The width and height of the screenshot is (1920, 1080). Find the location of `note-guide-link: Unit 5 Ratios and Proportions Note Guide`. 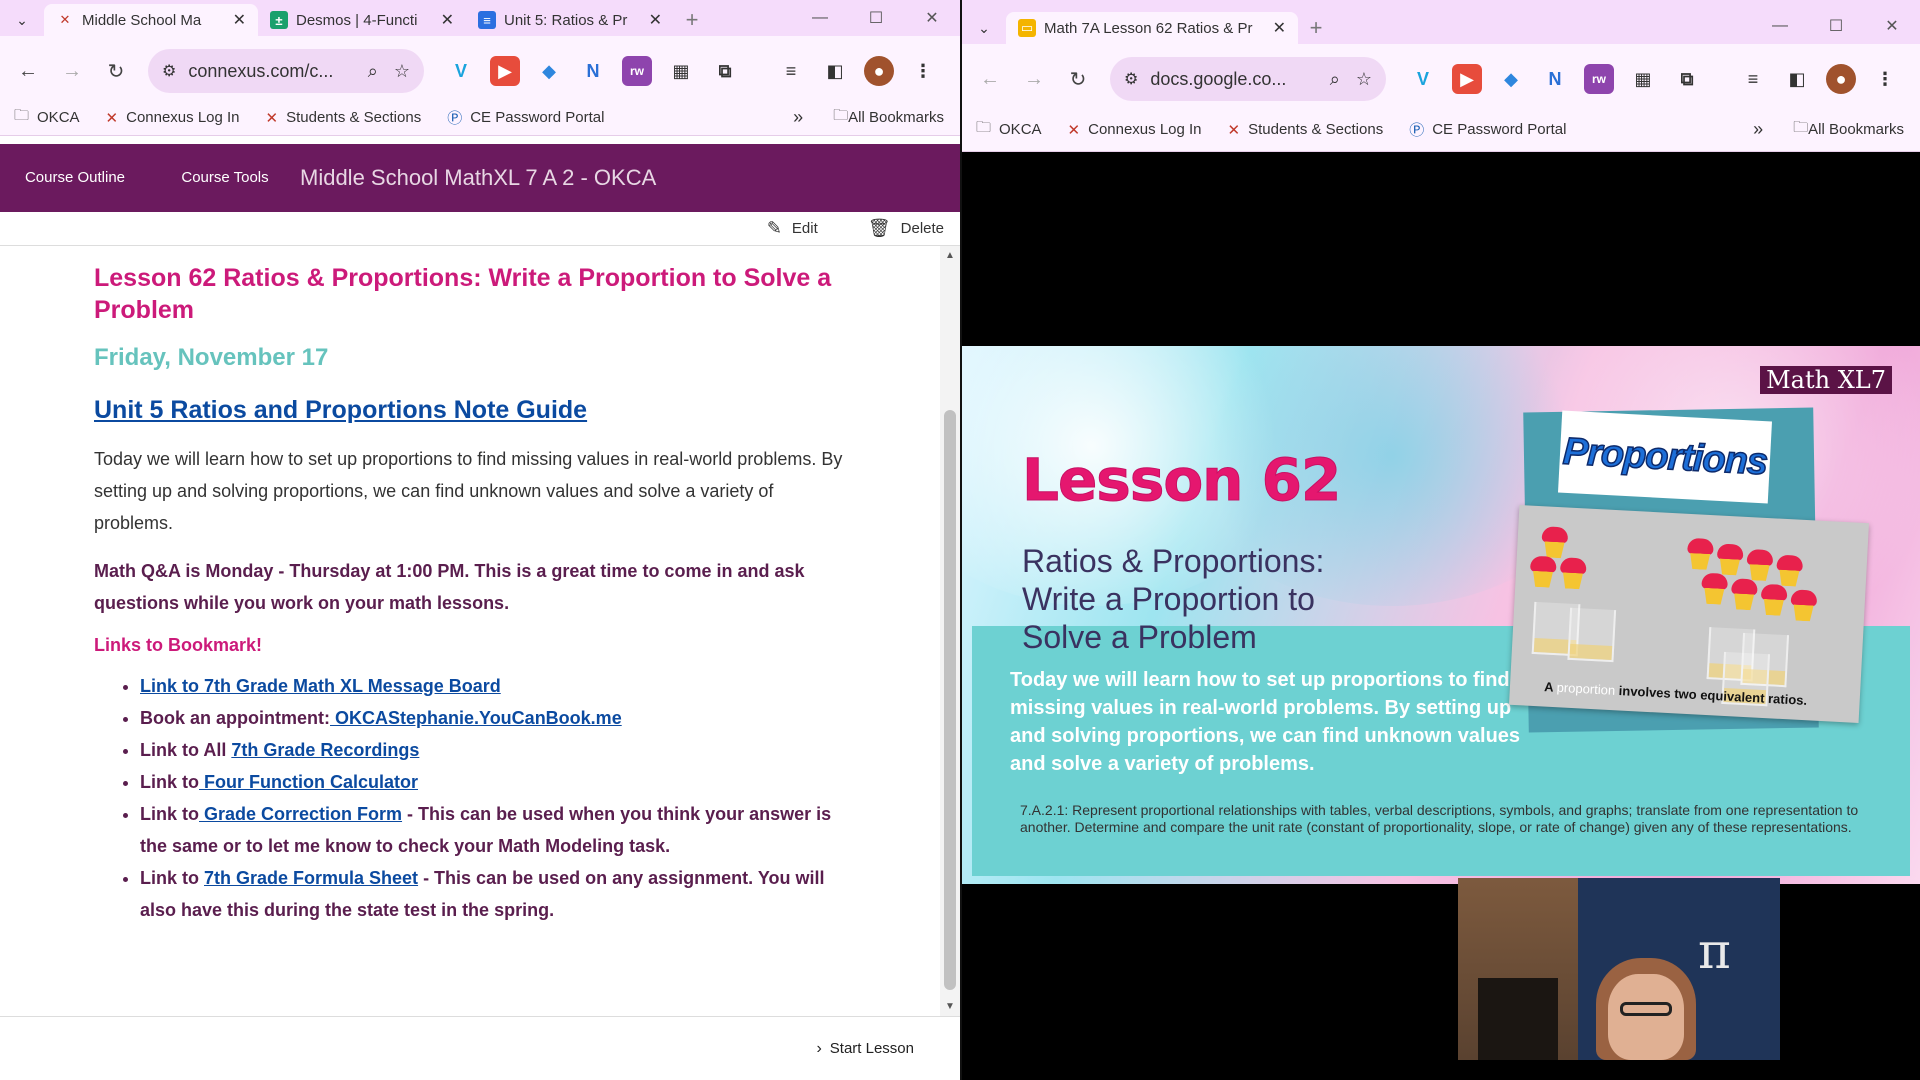

note-guide-link: Unit 5 Ratios and Proportions Note Guide is located at coordinates (471, 410).